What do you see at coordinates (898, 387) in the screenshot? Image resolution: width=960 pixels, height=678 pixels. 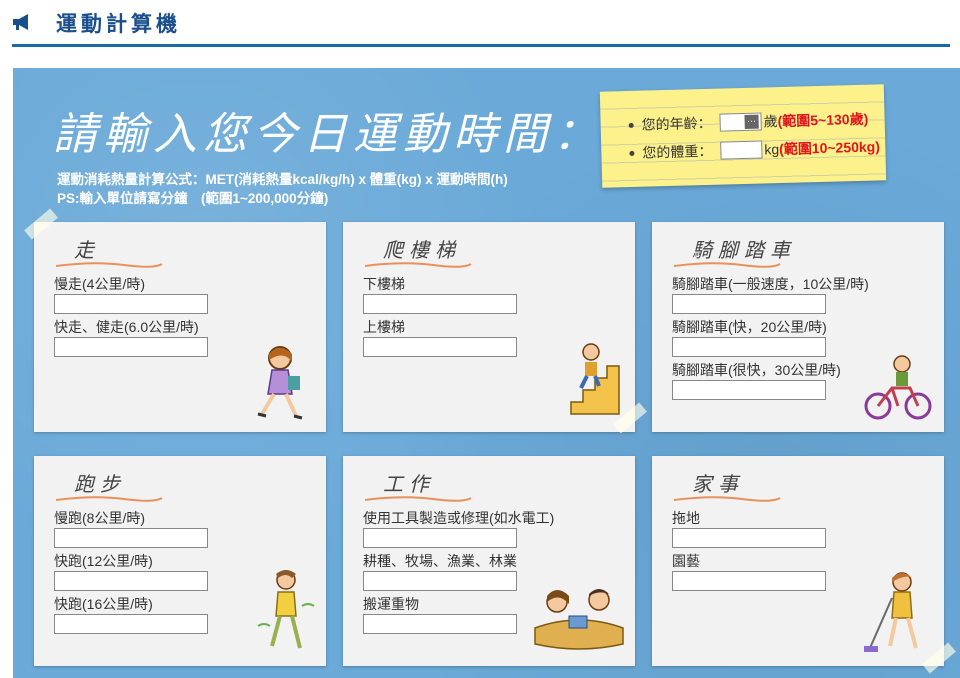 I see `bicycle-rider-icon` at bounding box center [898, 387].